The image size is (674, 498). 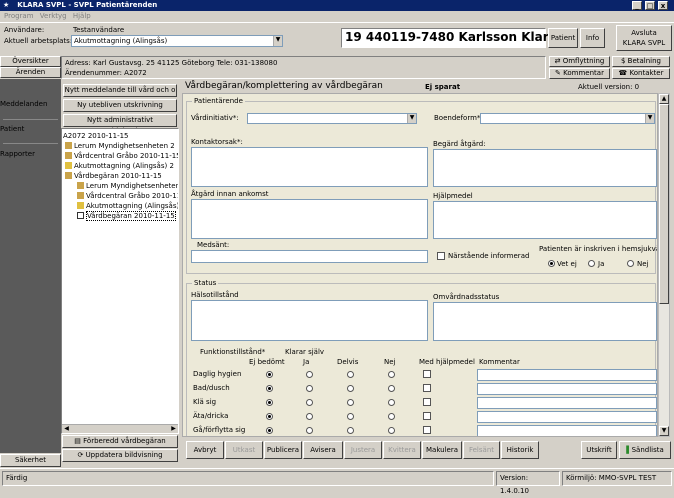 I want to click on maximize-button: □, so click(x=650, y=5).